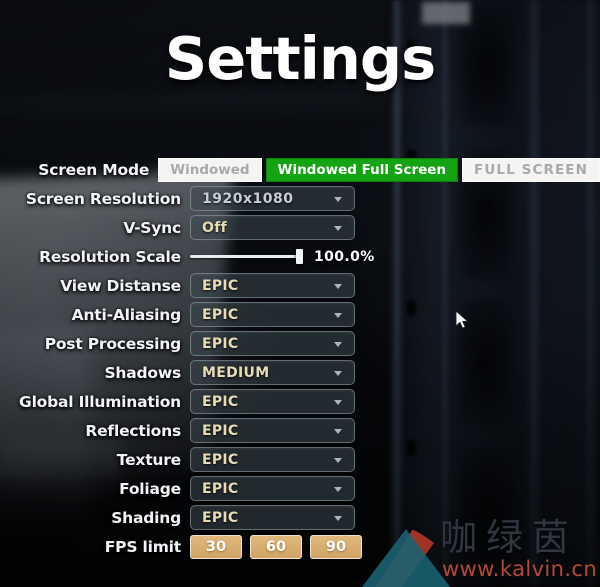 The image size is (600, 587). I want to click on screen-mode-option-full-screen: FULL SCREEN, so click(531, 169).